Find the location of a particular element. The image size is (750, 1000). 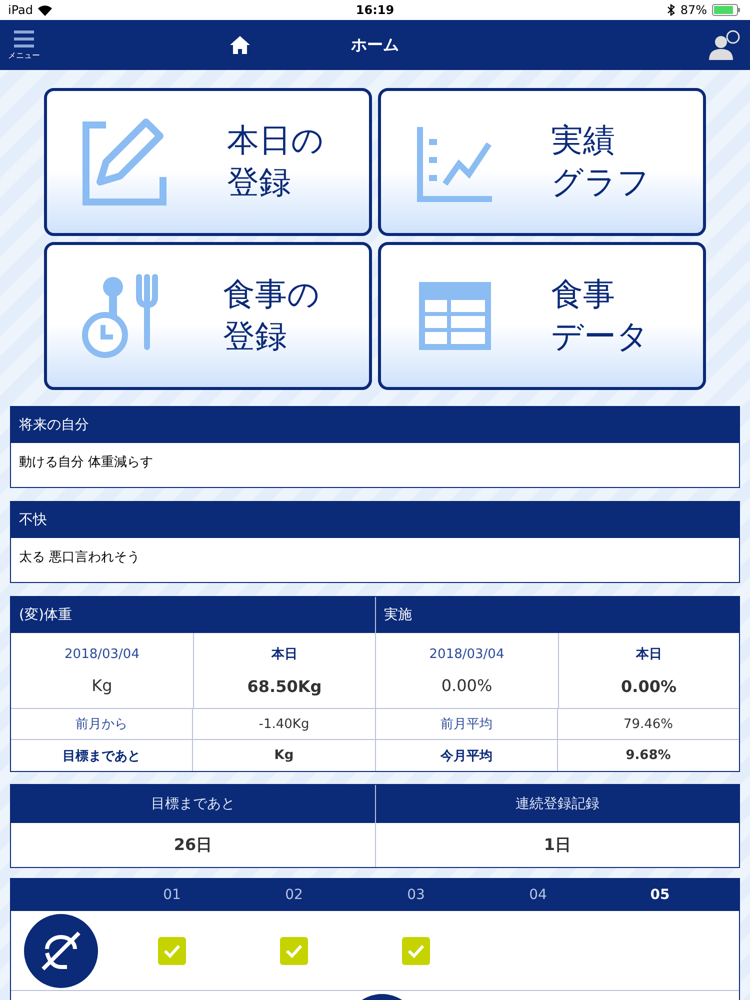

note-text: 太る 悪口言われそう is located at coordinates (80, 558).